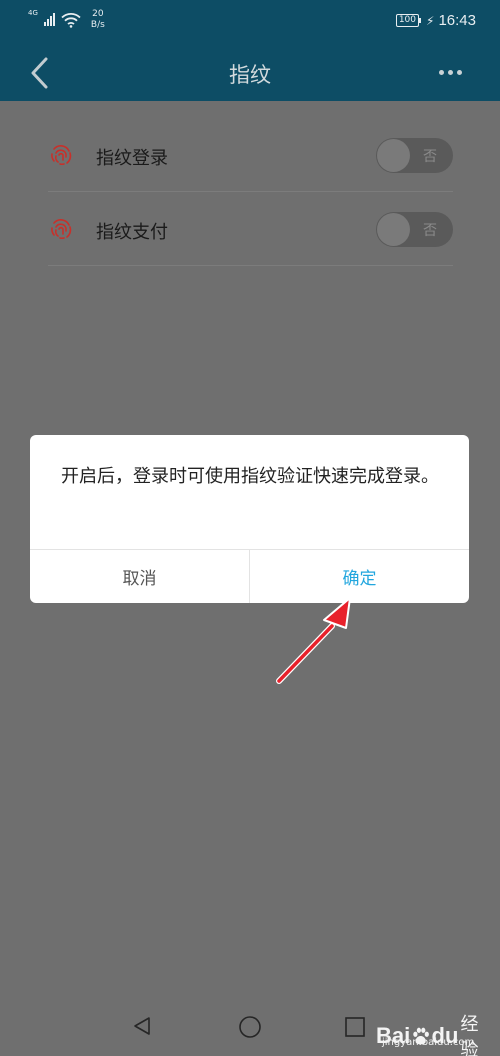  Describe the element at coordinates (140, 576) in the screenshot. I see `cancel-button: 取消` at that location.